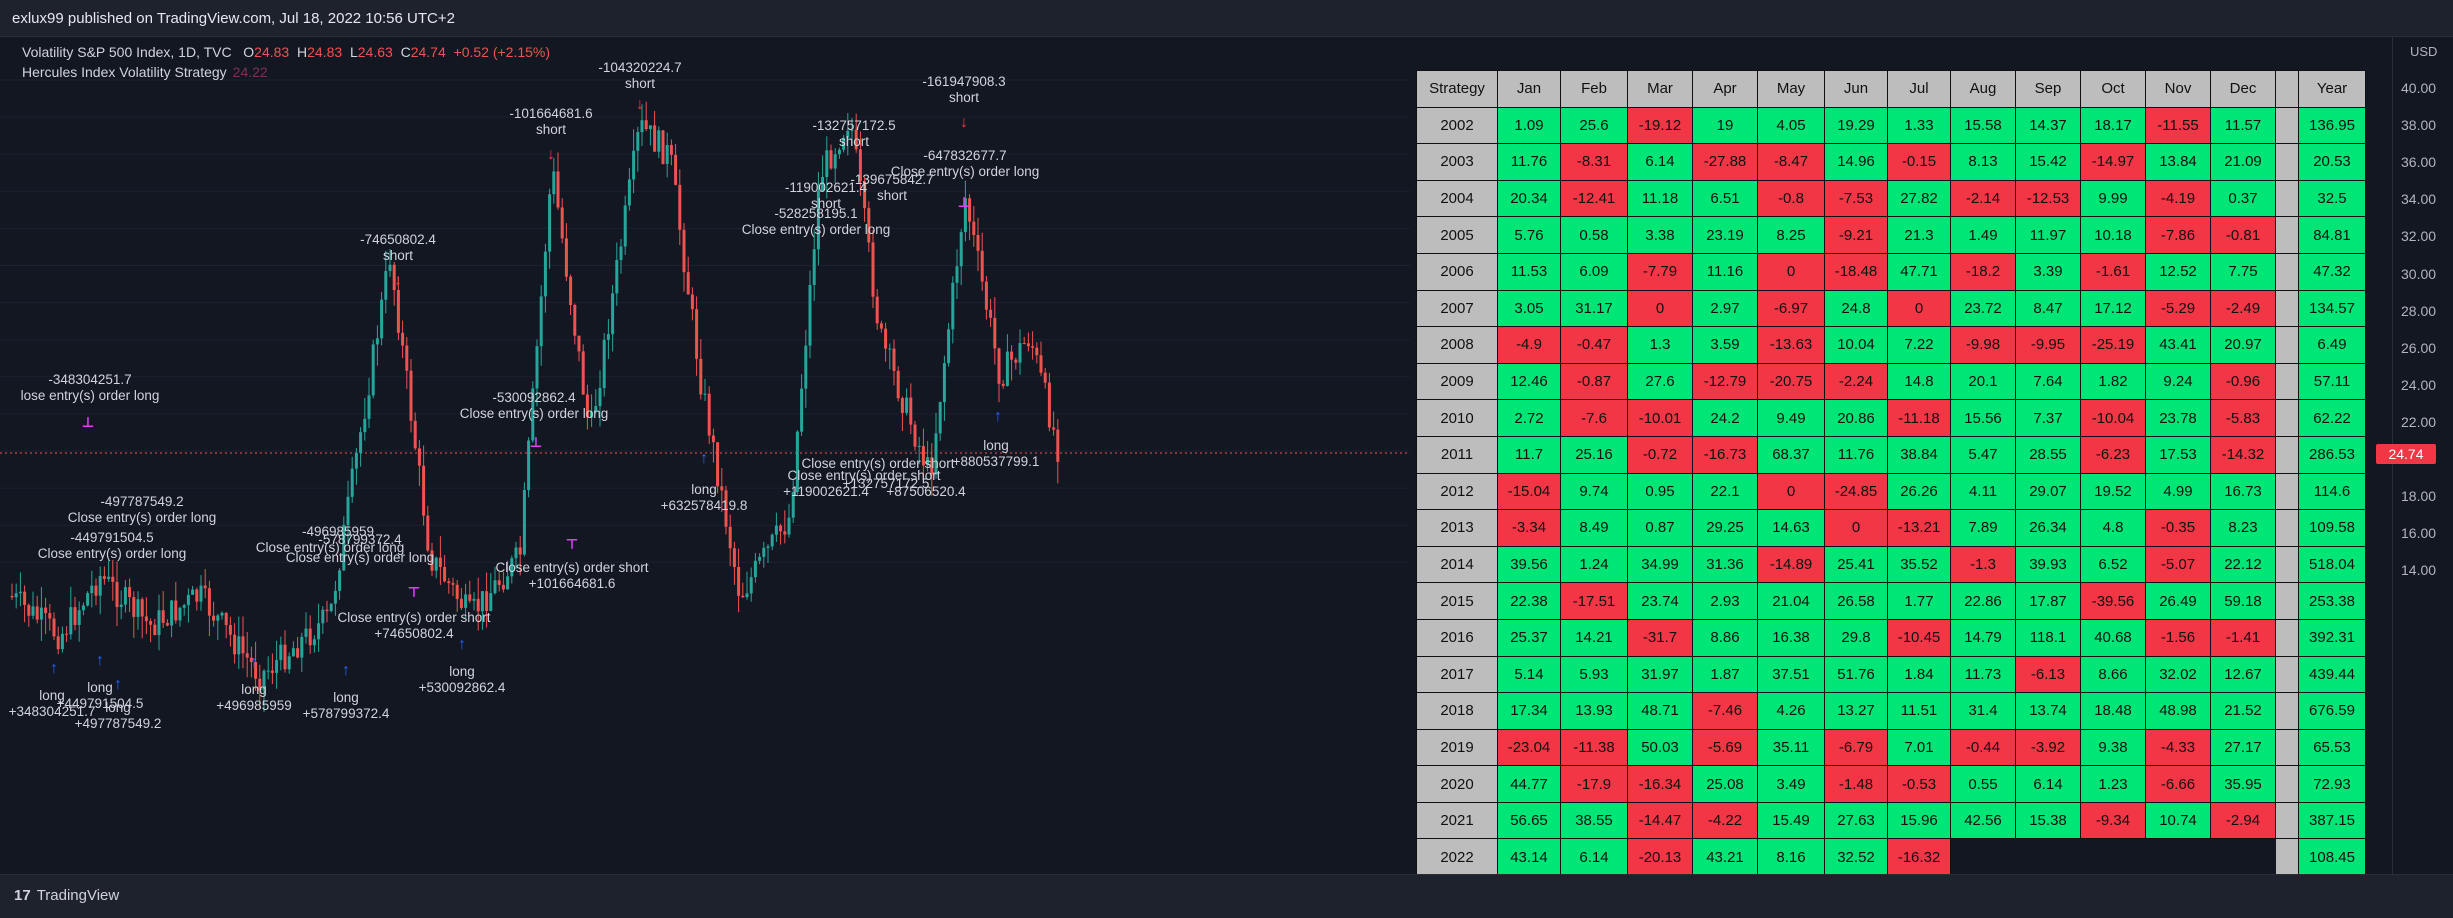 The height and width of the screenshot is (918, 2453). I want to click on month-return-cell: -2.49, so click(2243, 308).